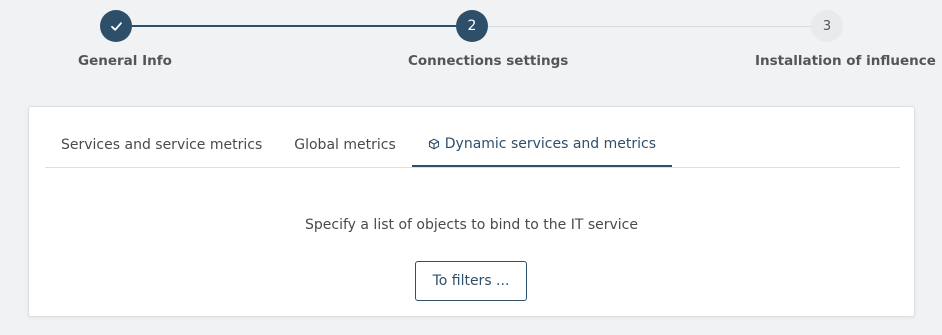  I want to click on step-3-number: 3, so click(827, 26).